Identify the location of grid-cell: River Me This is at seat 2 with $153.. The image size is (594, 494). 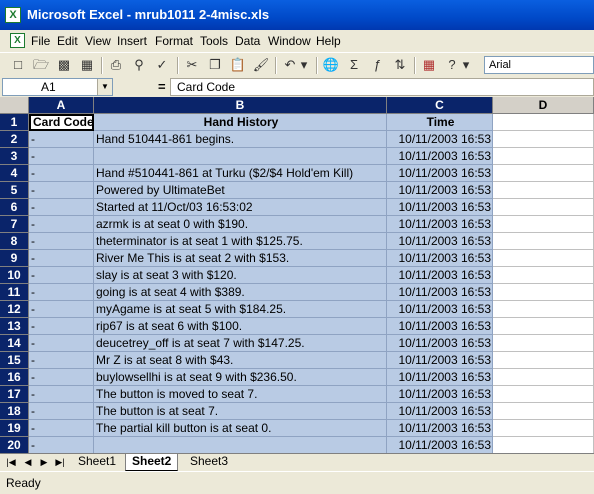
(240, 258).